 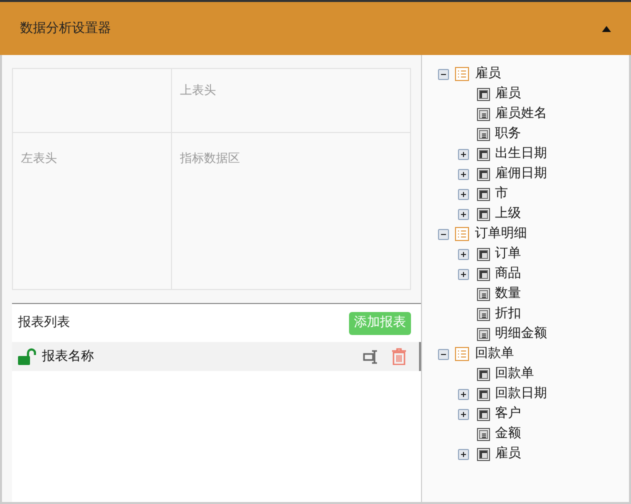 What do you see at coordinates (521, 114) in the screenshot?
I see `tree-field-label: 雇员姓名` at bounding box center [521, 114].